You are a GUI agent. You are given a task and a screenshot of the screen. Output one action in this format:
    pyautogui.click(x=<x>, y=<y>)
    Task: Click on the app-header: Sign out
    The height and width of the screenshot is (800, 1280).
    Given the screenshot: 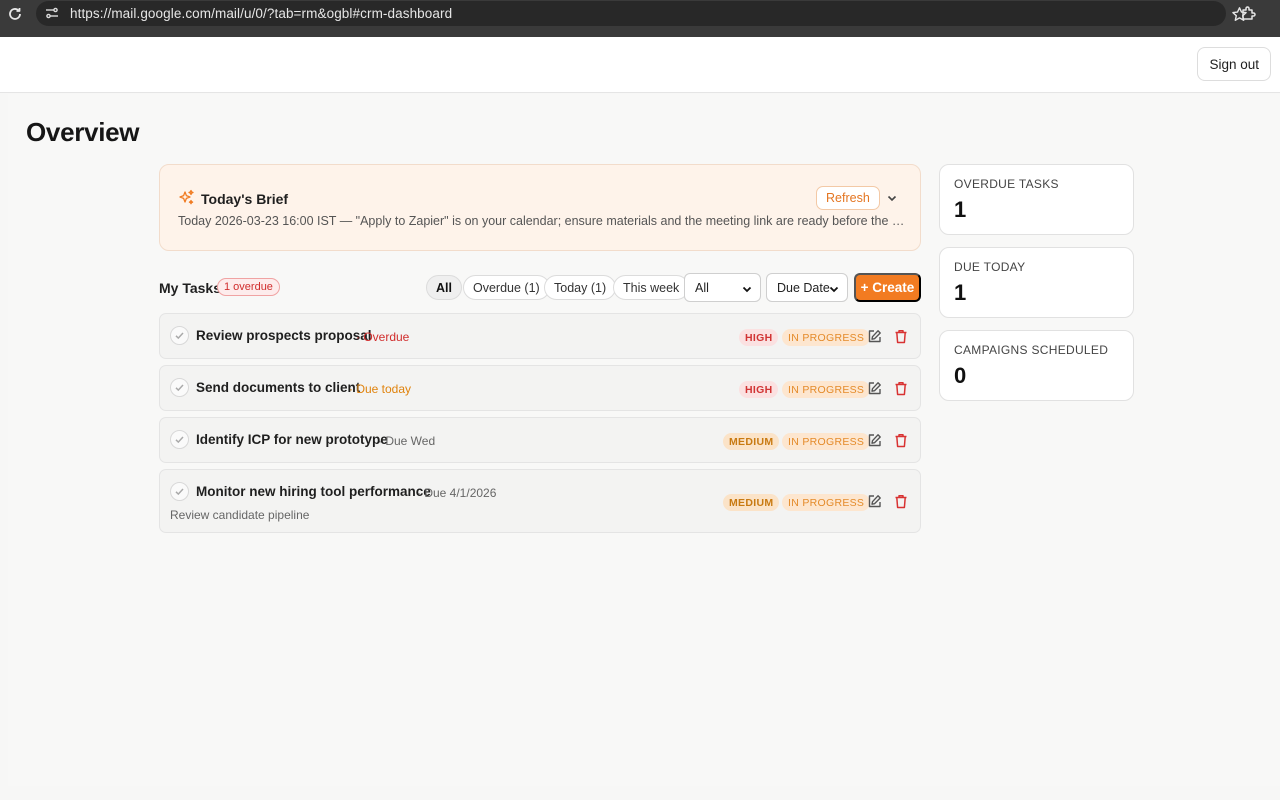 What is the action you would take?
    pyautogui.click(x=640, y=65)
    